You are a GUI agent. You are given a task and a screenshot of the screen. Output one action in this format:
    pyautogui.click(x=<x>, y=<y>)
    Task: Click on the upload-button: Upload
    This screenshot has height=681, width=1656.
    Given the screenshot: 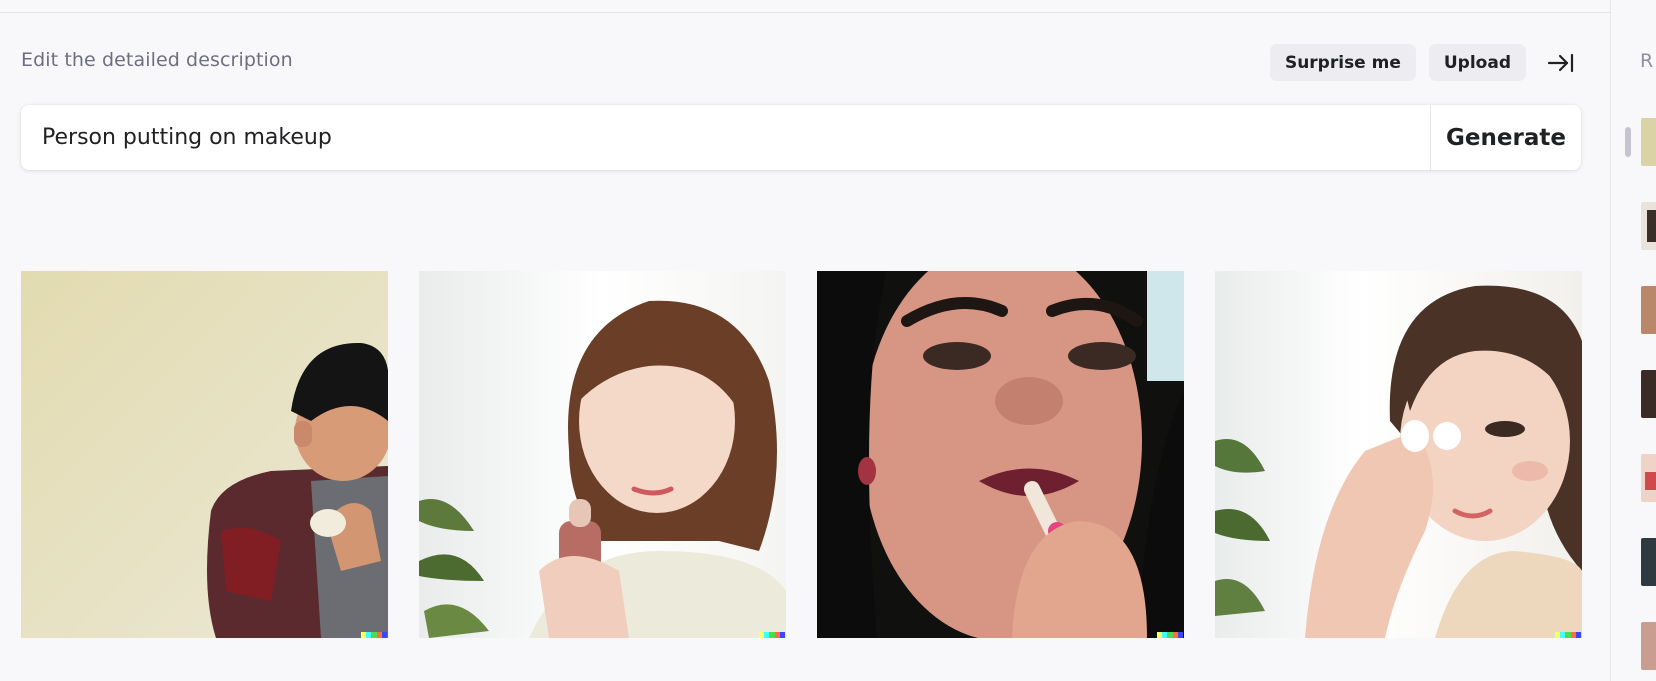 What is the action you would take?
    pyautogui.click(x=1477, y=62)
    